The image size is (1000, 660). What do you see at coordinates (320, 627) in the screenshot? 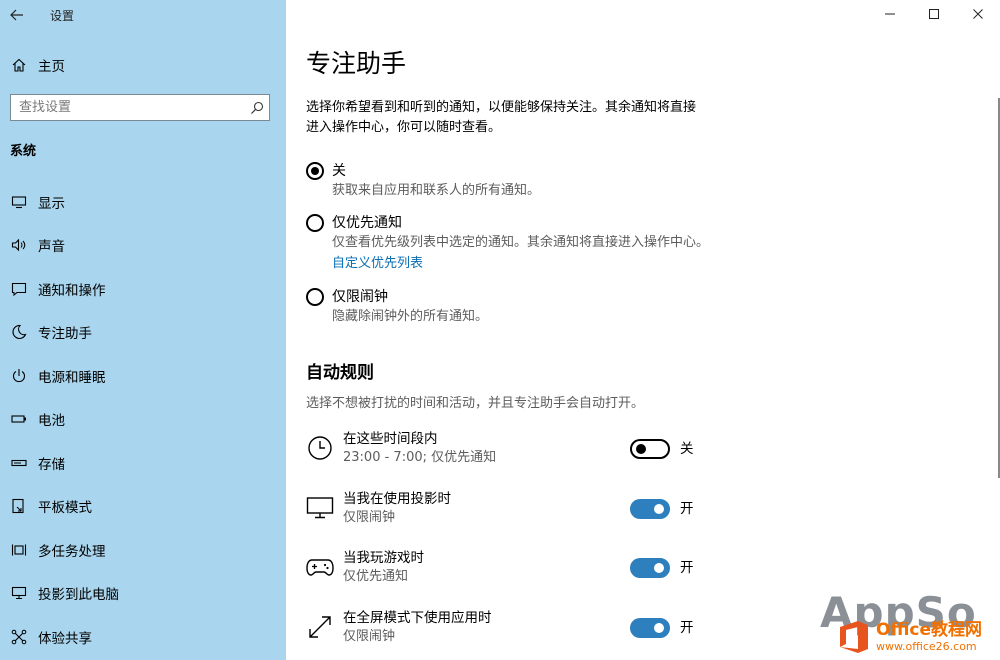
I see `fullscreen-arrow-icon` at bounding box center [320, 627].